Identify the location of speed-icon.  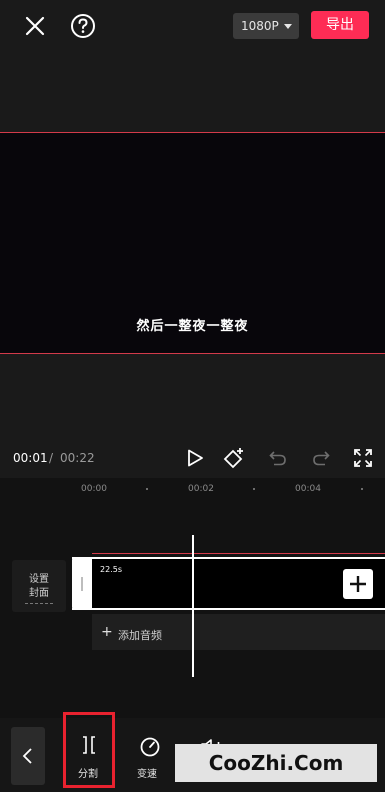
(150, 747).